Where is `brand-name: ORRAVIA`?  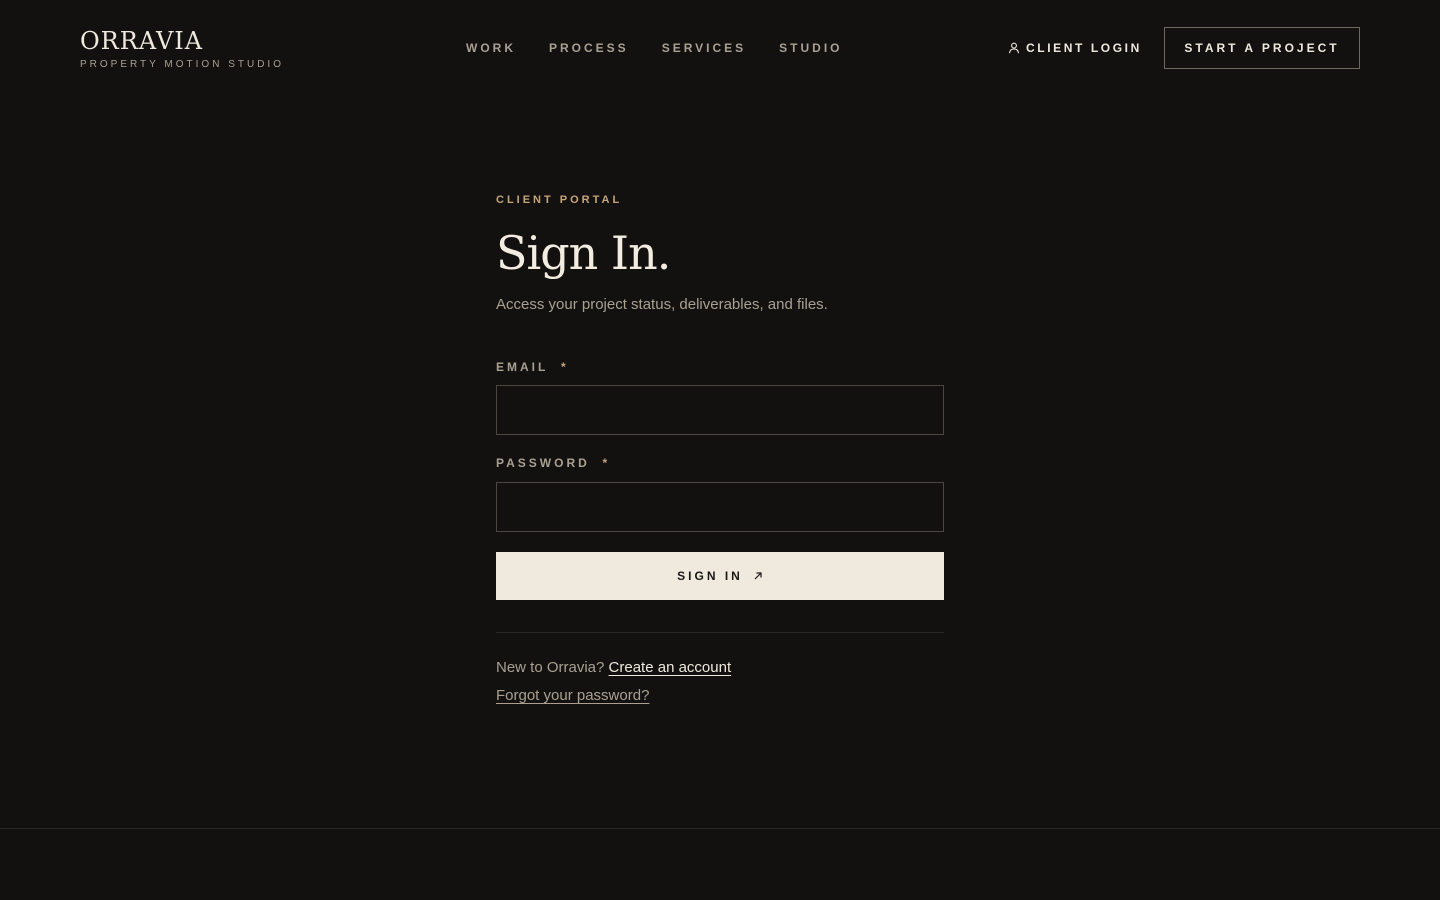
brand-name: ORRAVIA is located at coordinates (142, 41).